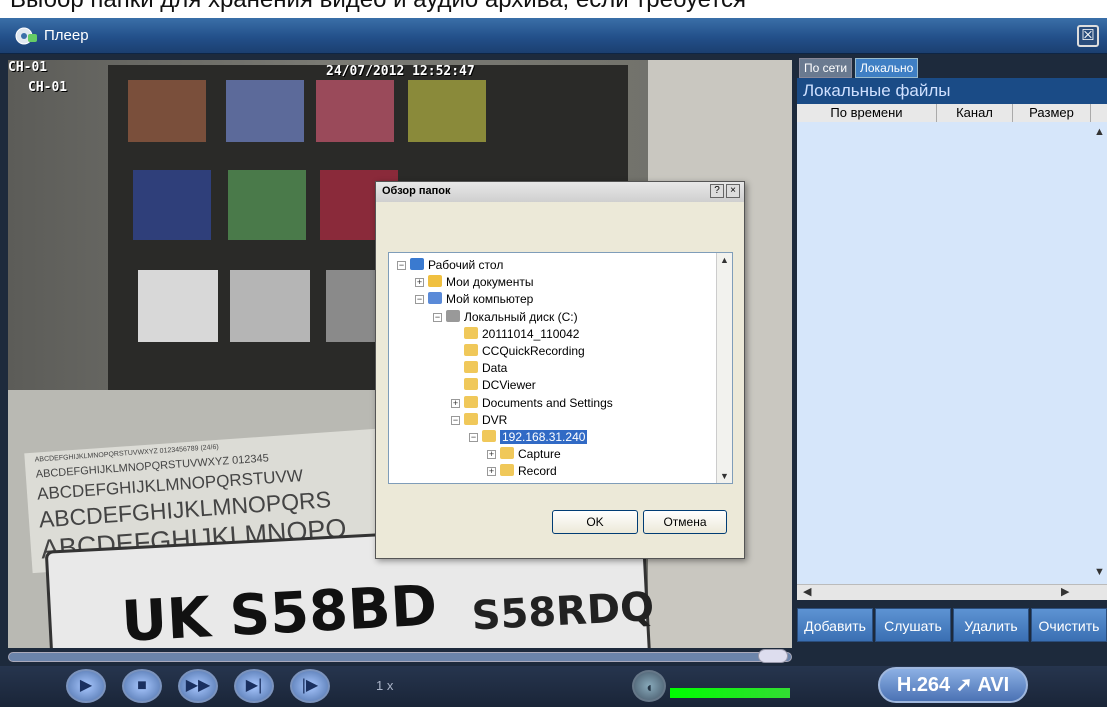 The height and width of the screenshot is (707, 1107). What do you see at coordinates (479, 368) in the screenshot?
I see `tree-item: Data` at bounding box center [479, 368].